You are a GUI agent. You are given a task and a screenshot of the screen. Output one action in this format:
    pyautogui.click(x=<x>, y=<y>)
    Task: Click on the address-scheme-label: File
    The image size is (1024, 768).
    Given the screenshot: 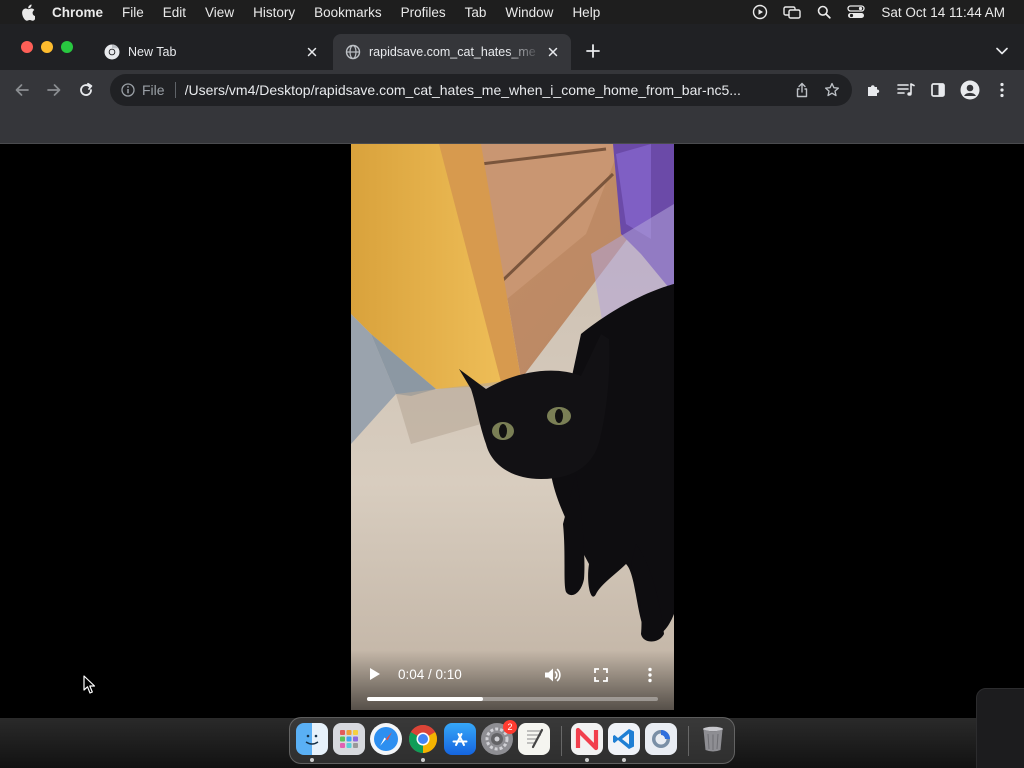 What is the action you would take?
    pyautogui.click(x=153, y=90)
    